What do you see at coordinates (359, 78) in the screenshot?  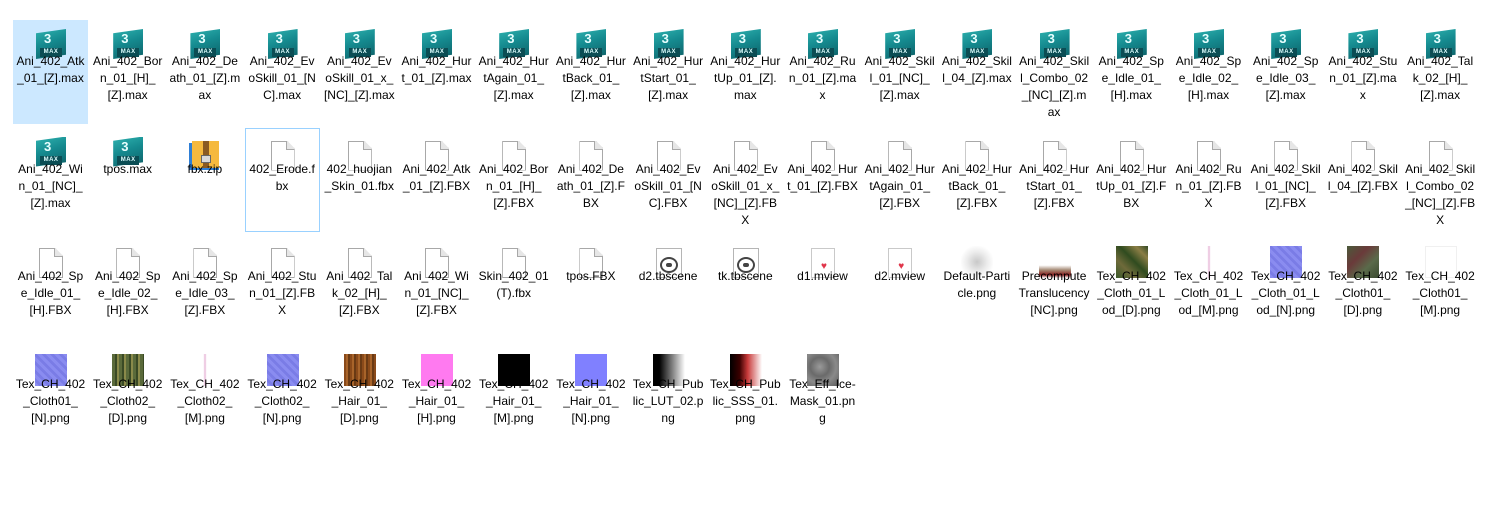 I see `file-name-label: Ani_402_EvoSkill_01_x_[NC]_[Z].max` at bounding box center [359, 78].